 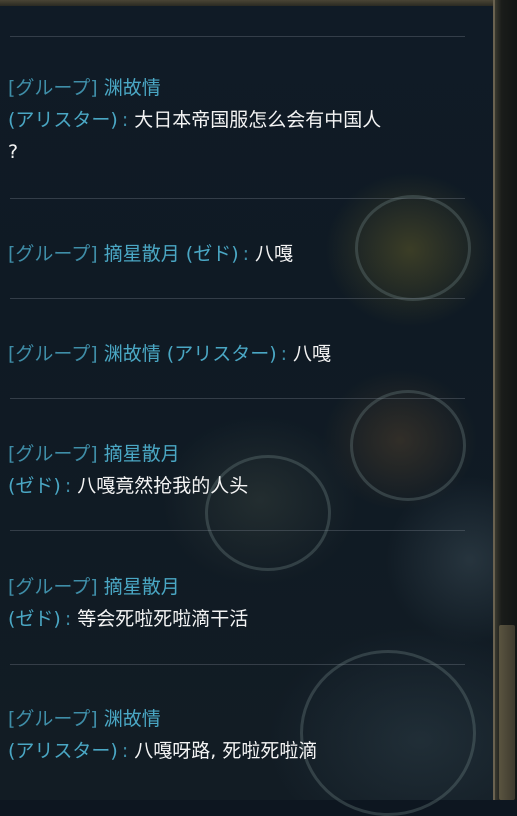 I want to click on chat-message: [グループ] 渊故情 (アリスター): 八嘎, so click(x=243, y=354).